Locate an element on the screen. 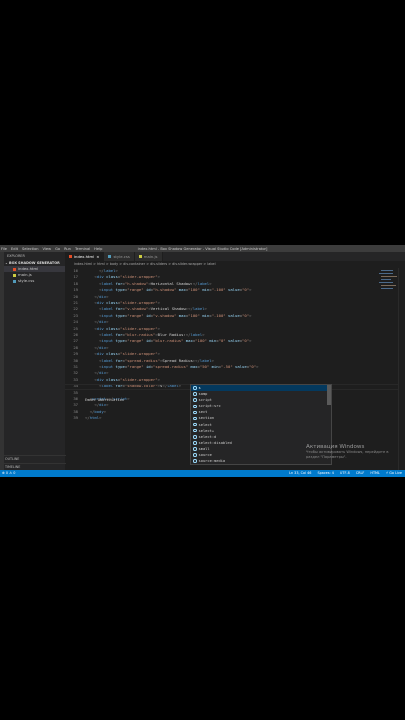 This screenshot has height=720, width=405. line-number: 26 is located at coordinates (75, 334).